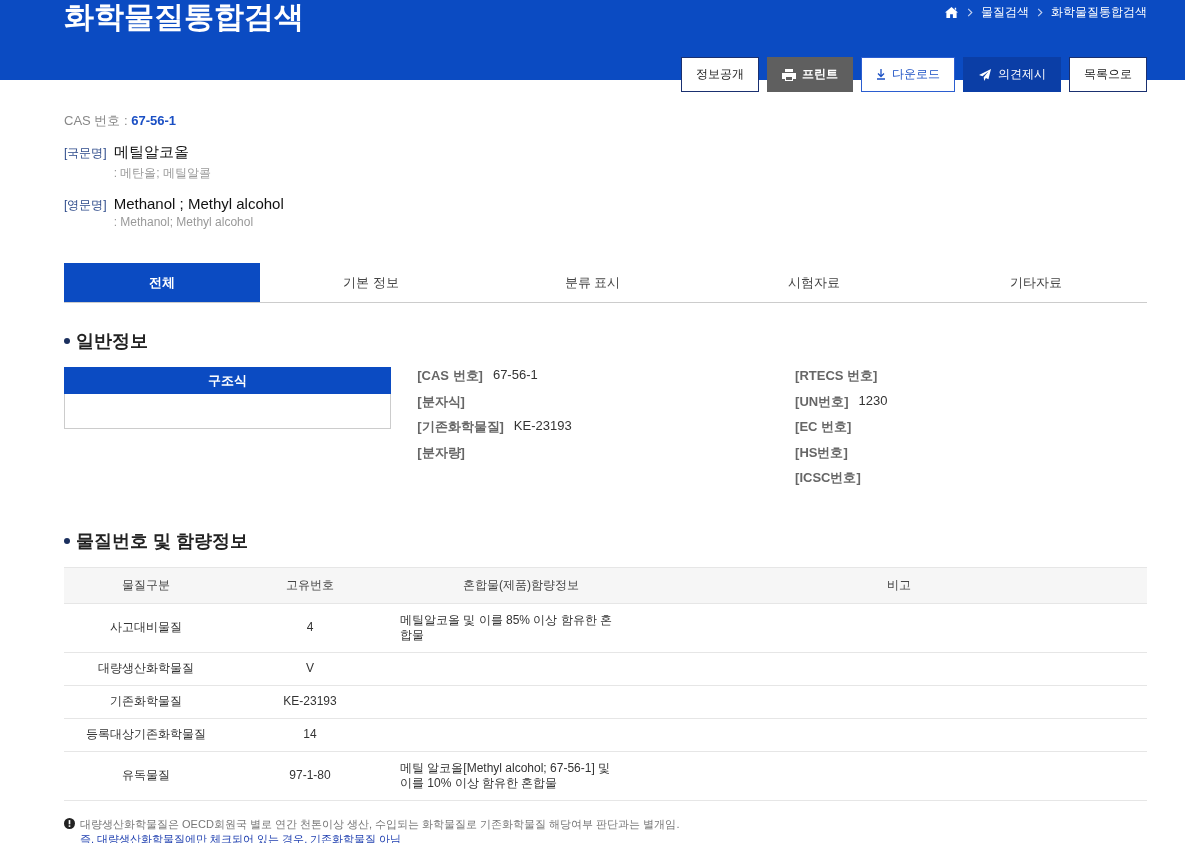 This screenshot has width=1185, height=843. Describe the element at coordinates (441, 401) in the screenshot. I see `field-label: [분자식]` at that location.